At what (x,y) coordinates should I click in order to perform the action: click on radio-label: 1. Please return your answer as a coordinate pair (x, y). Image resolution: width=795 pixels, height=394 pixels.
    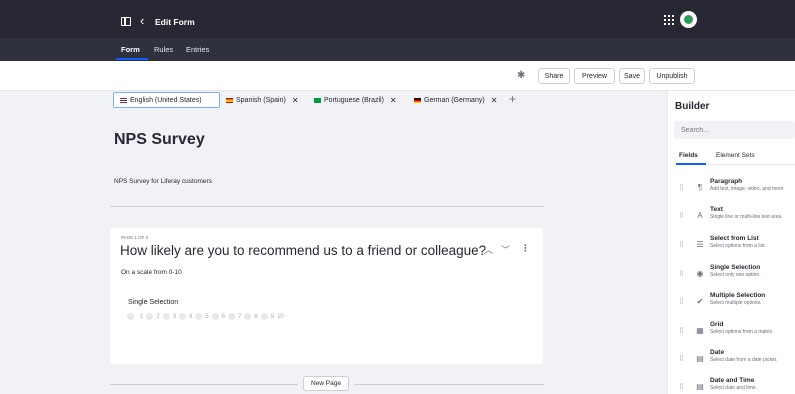
    Looking at the image, I should click on (142, 316).